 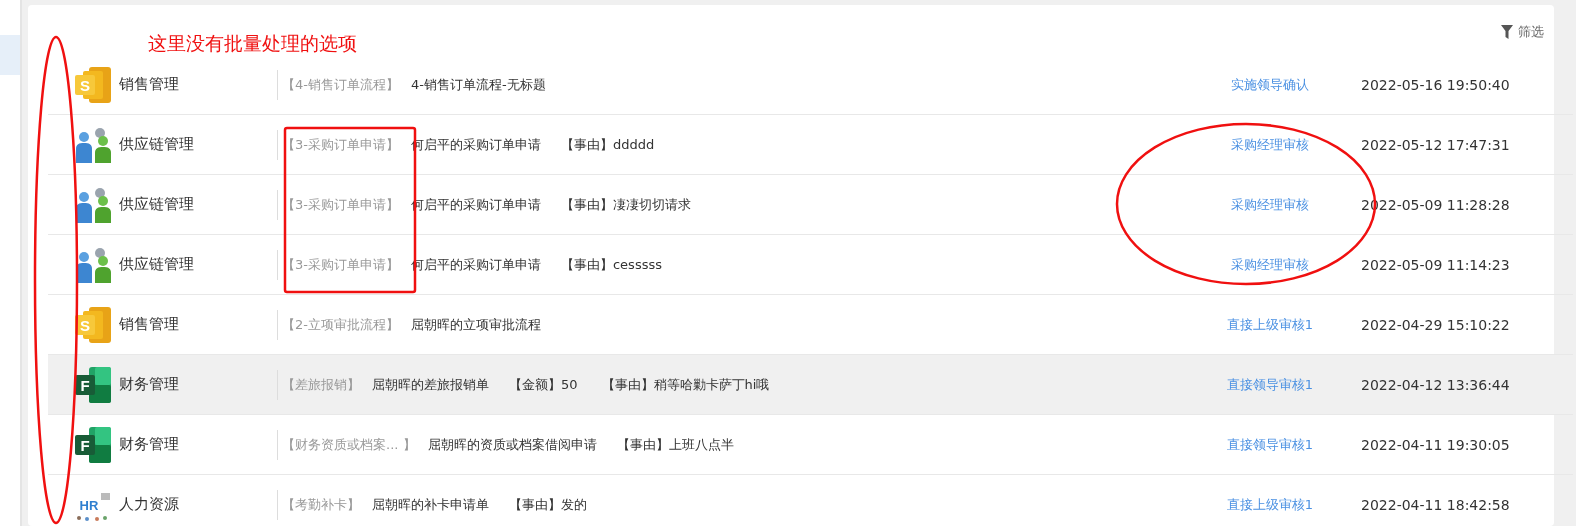 I want to click on request-detail: 【事由】ddddd, so click(x=607, y=144).